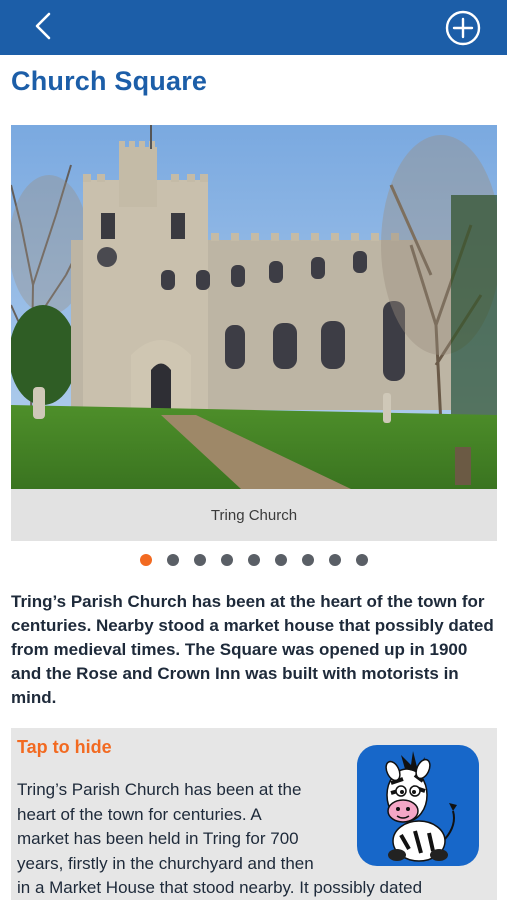  What do you see at coordinates (253, 27) in the screenshot?
I see `top-nav-bar` at bounding box center [253, 27].